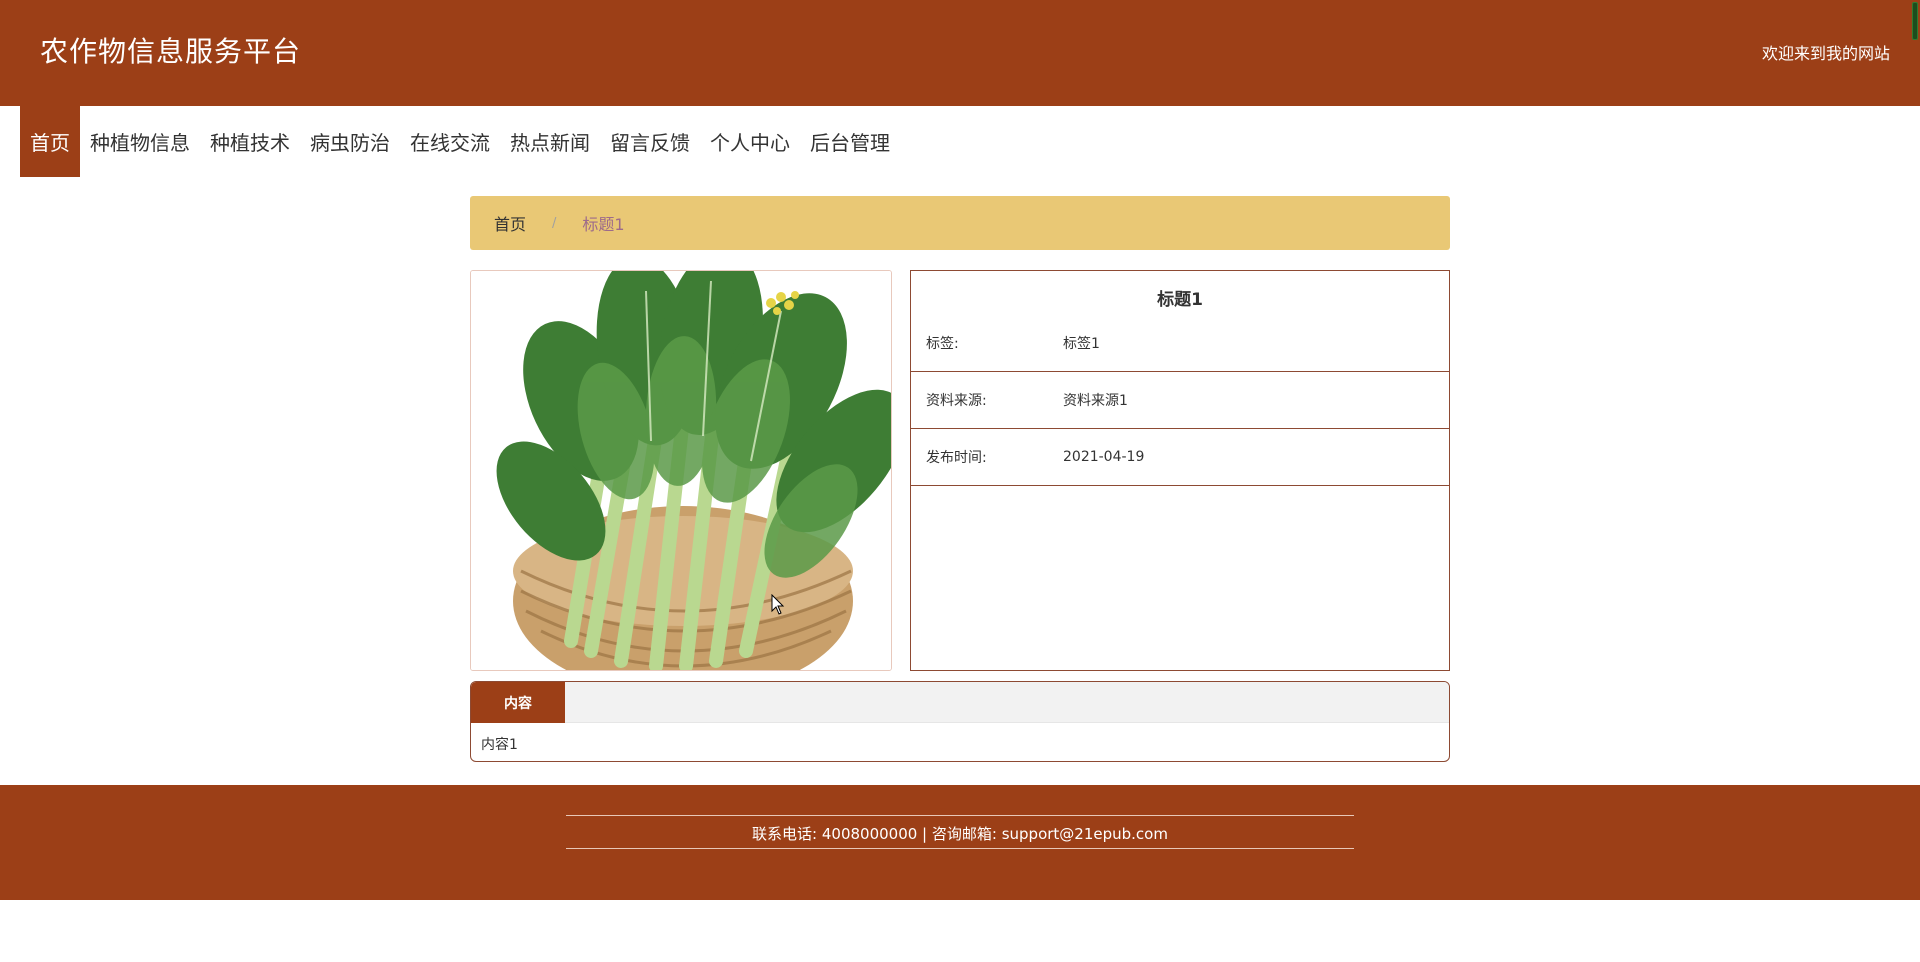 The width and height of the screenshot is (1920, 962). I want to click on detail-value: 标签1, so click(1081, 344).